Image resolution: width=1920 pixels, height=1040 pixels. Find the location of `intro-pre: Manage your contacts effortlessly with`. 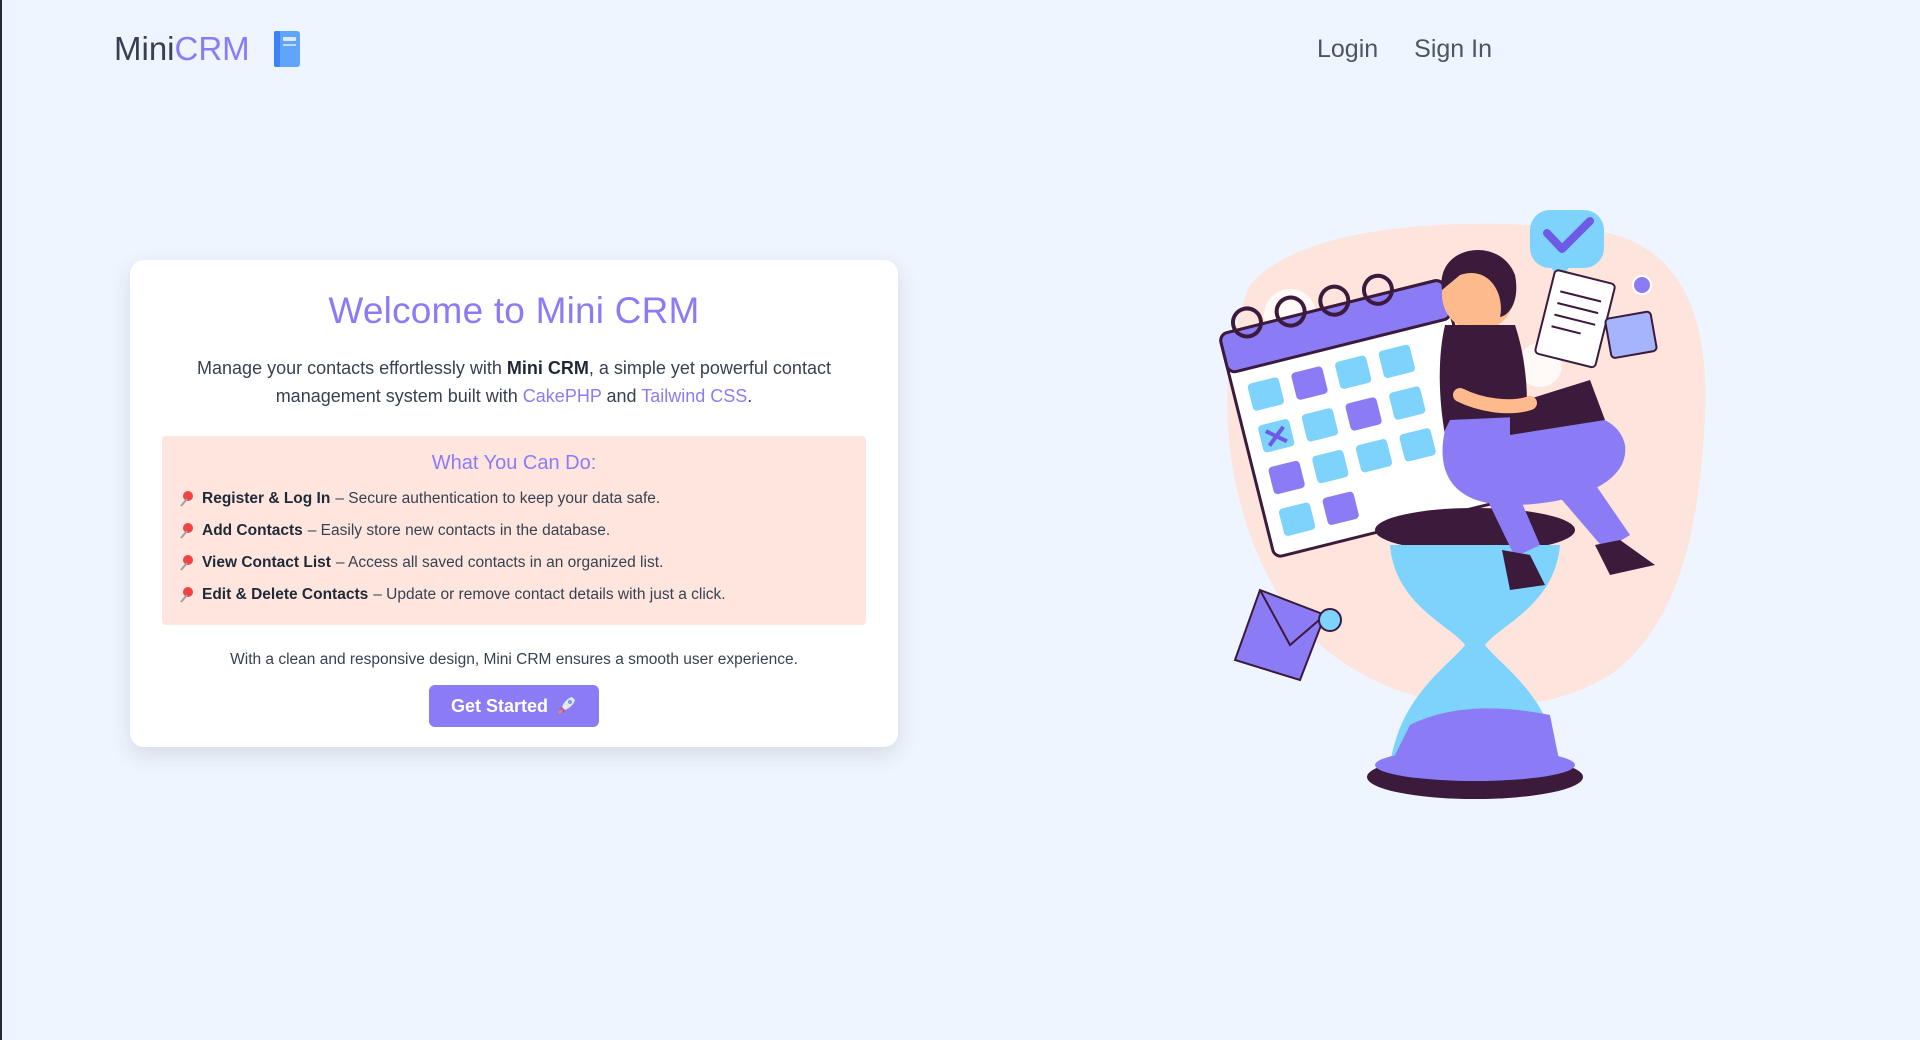

intro-pre: Manage your contacts effortlessly with is located at coordinates (352, 368).